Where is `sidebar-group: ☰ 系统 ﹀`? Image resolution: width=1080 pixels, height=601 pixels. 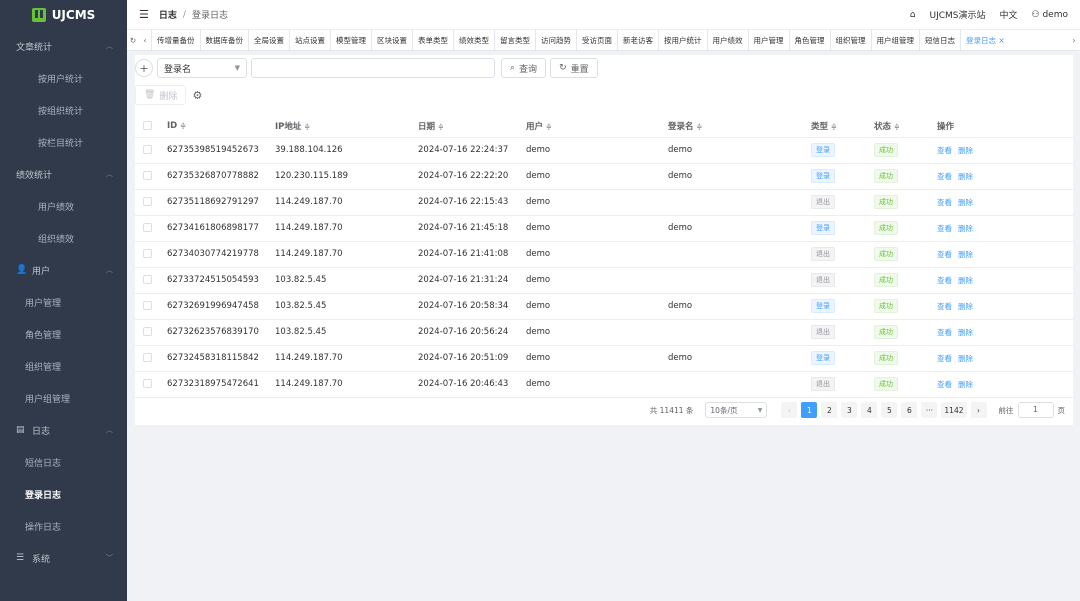 sidebar-group: ☰ 系统 ﹀ is located at coordinates (63, 558).